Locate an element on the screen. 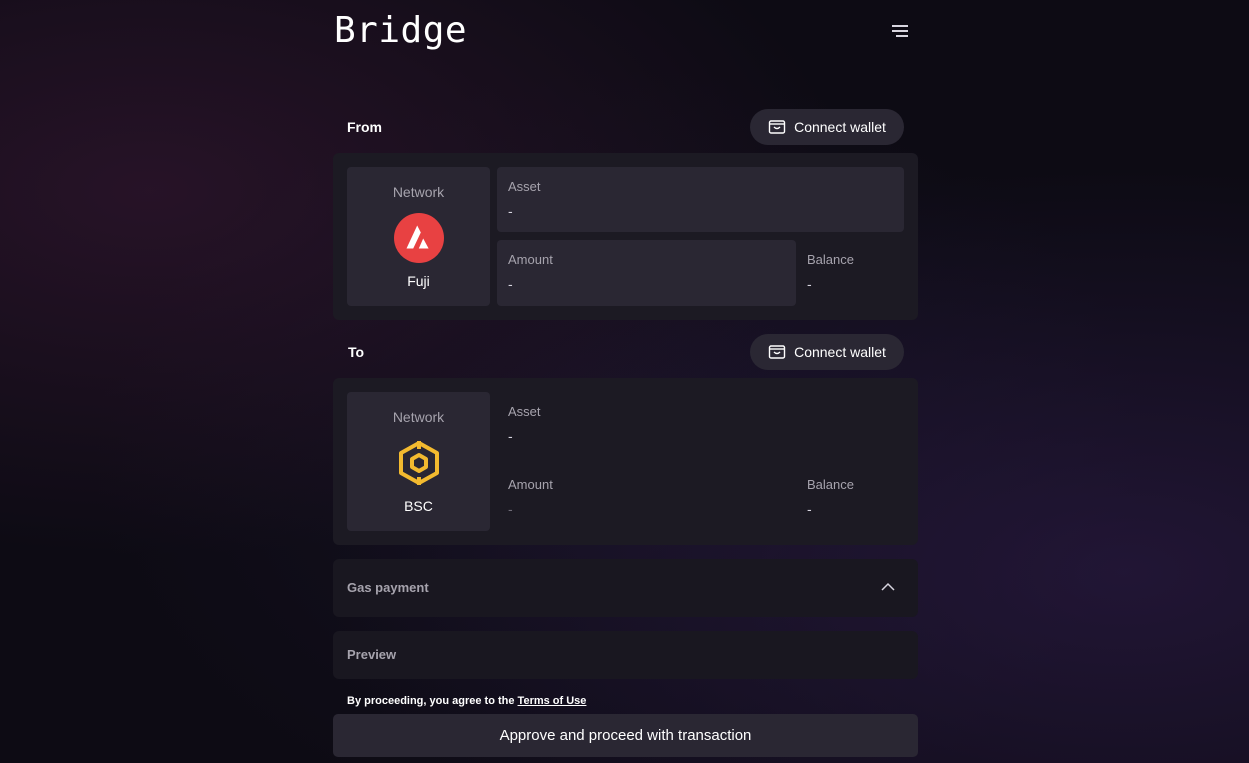  from-connect-wallet-button: Connect wallet is located at coordinates (827, 127).